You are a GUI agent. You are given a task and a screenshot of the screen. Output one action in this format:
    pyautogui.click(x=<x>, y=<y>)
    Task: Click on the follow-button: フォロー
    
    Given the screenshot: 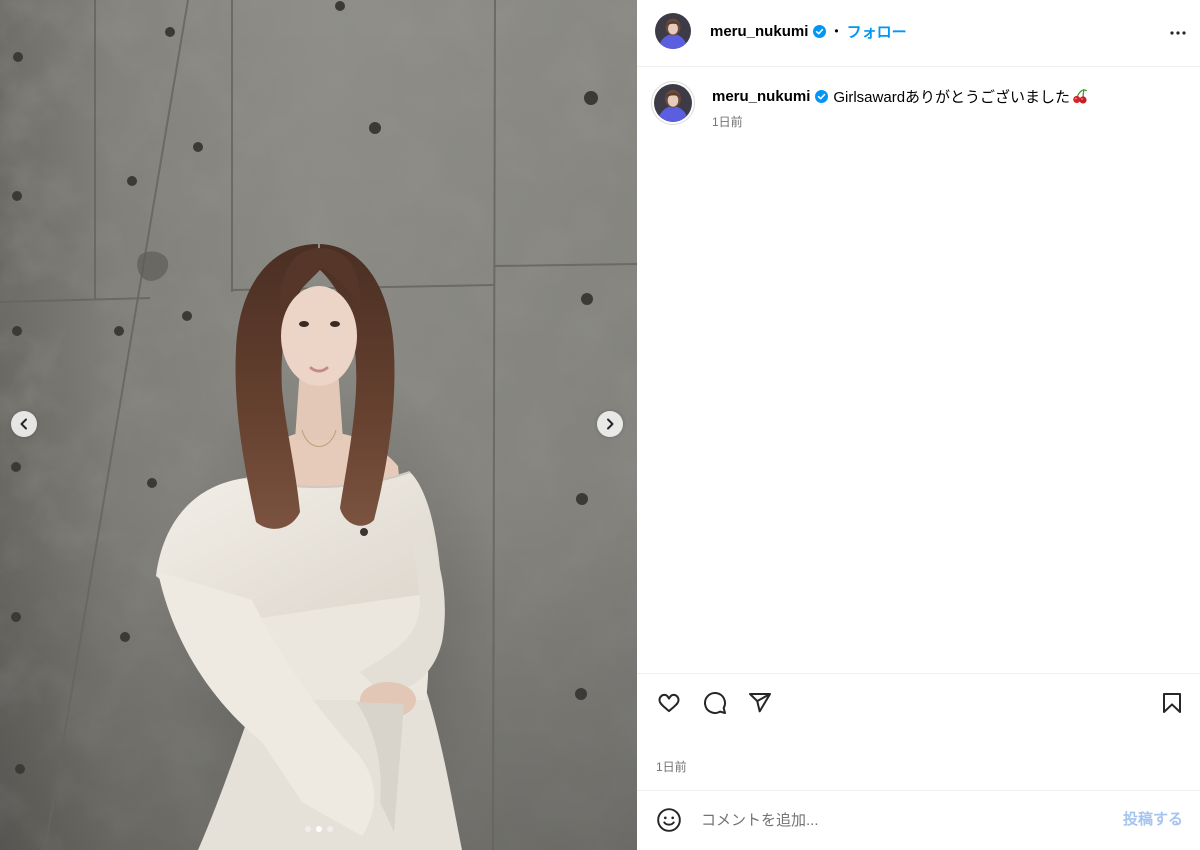 What is the action you would take?
    pyautogui.click(x=877, y=31)
    